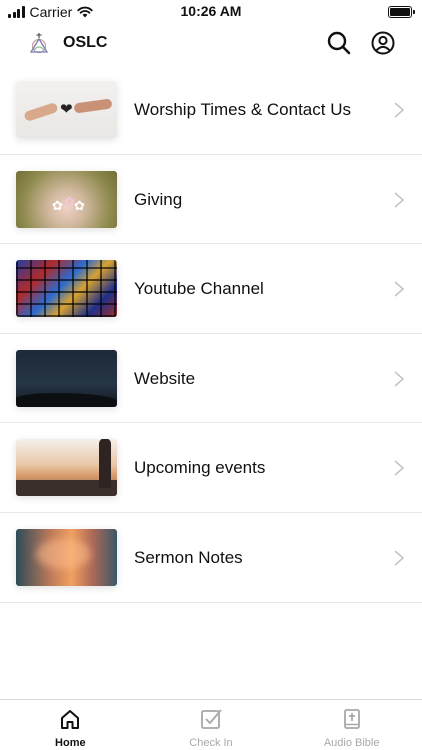  I want to click on menu-item-label: Sermon Notes, so click(188, 557).